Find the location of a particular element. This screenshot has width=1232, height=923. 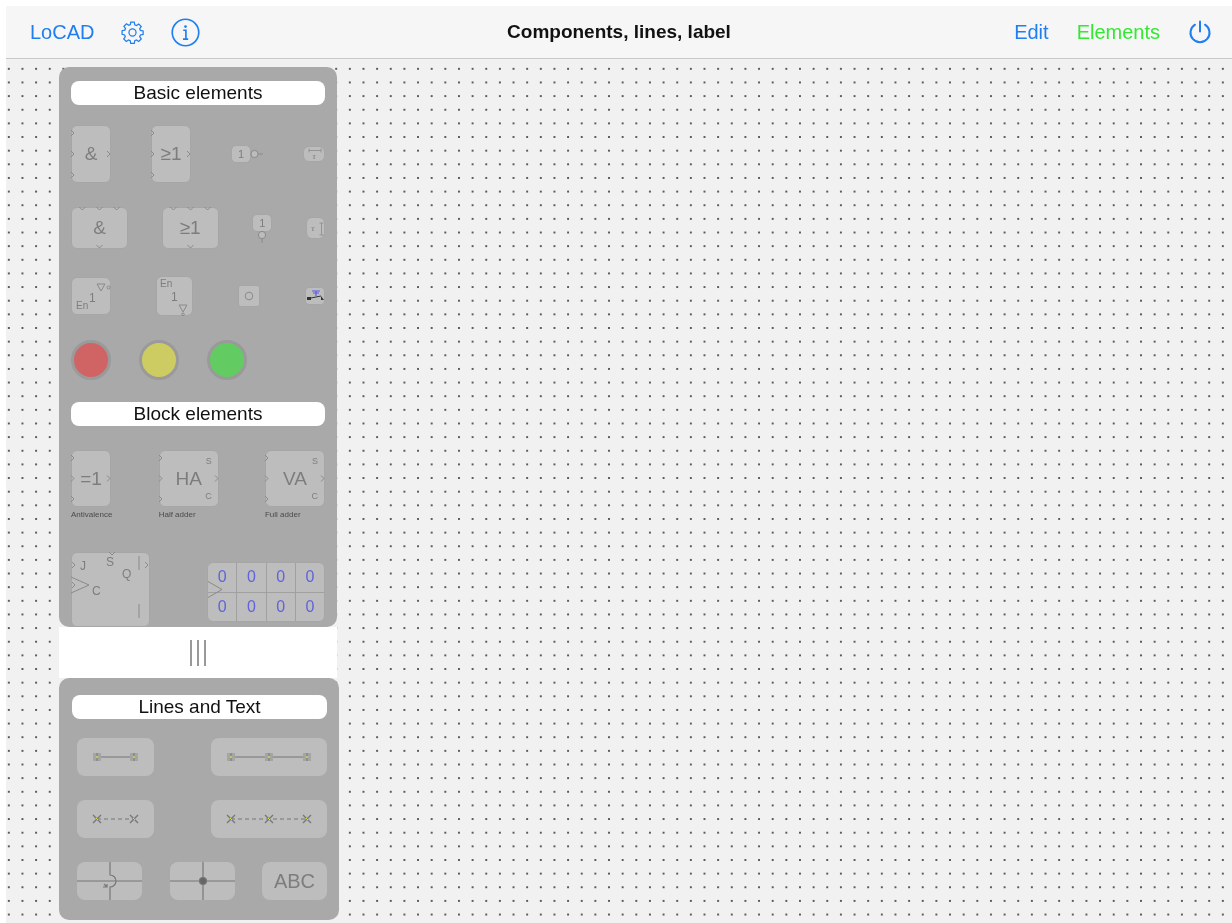

section-header: Block elements is located at coordinates (198, 414).